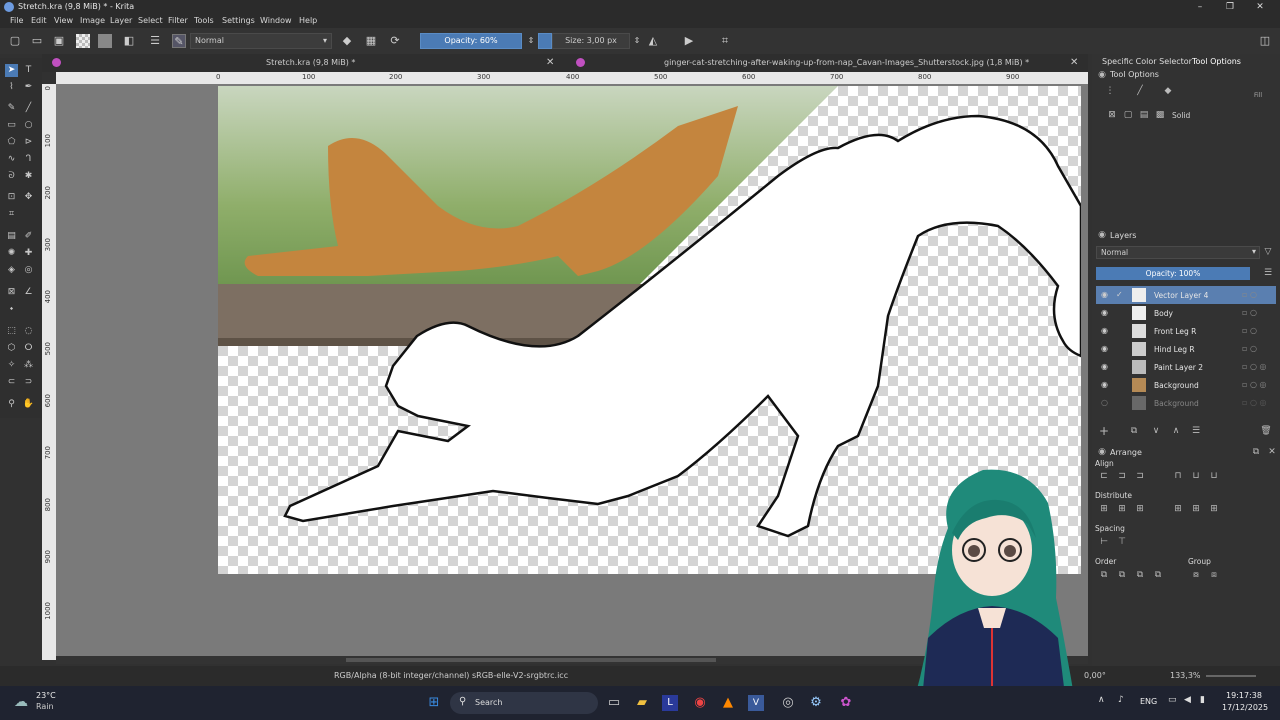 This screenshot has height=720, width=1280. Describe the element at coordinates (1186, 349) in the screenshot. I see `layer-row: ◉ Hind Leg R ▫ ○` at that location.